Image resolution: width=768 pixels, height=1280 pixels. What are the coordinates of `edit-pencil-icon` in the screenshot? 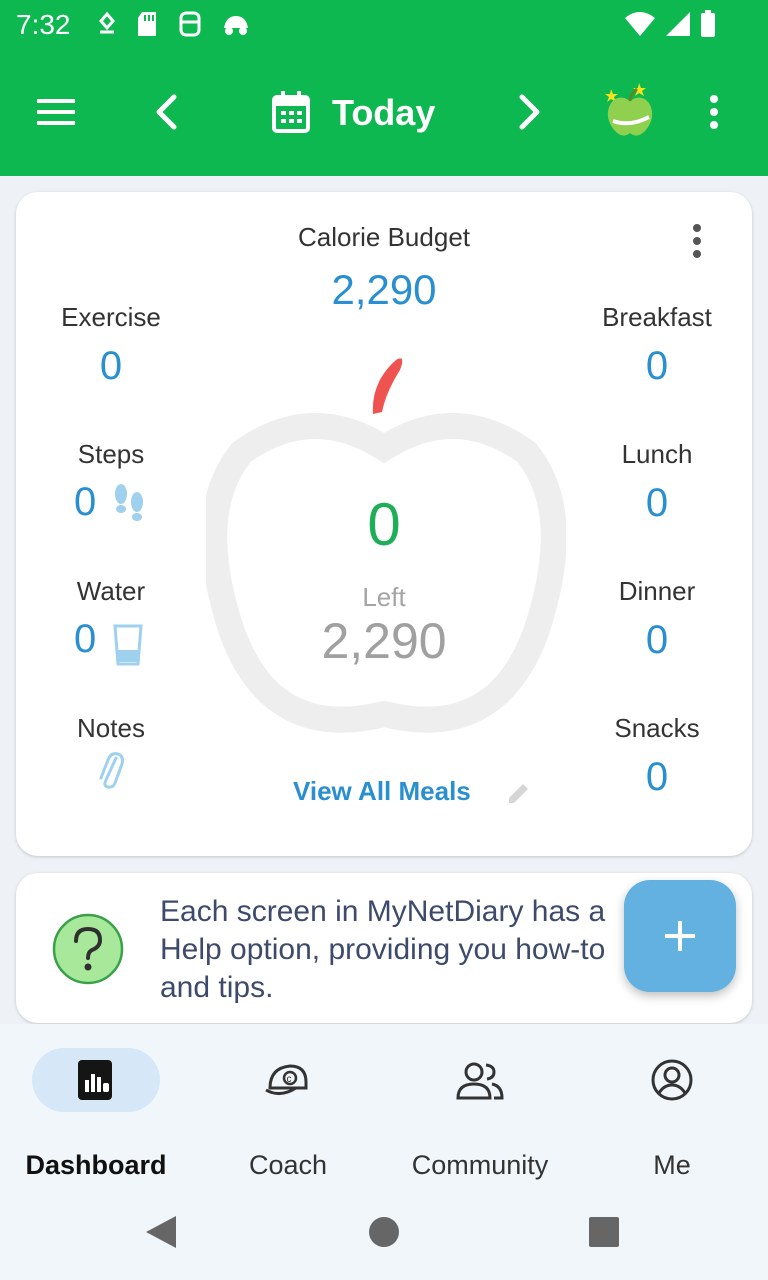 It's located at (519, 793).